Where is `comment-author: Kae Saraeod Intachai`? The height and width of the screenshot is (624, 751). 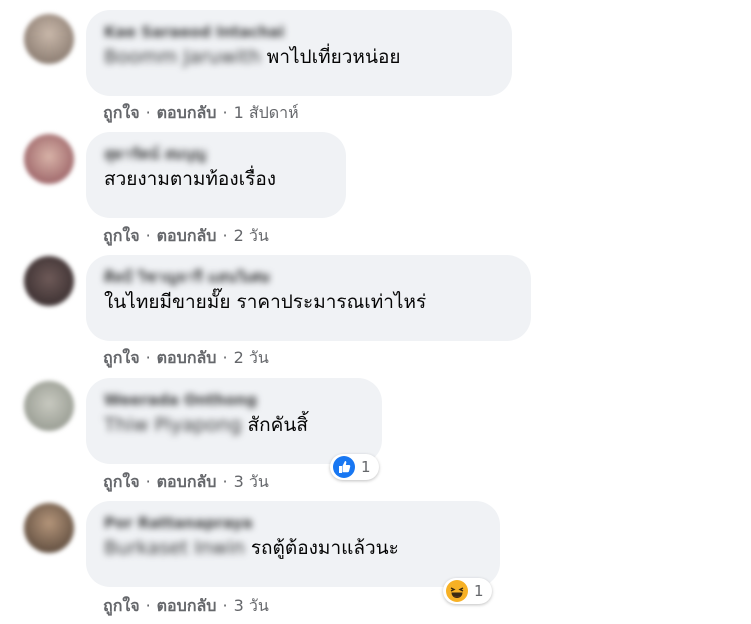
comment-author: Kae Saraeod Intachai is located at coordinates (298, 32).